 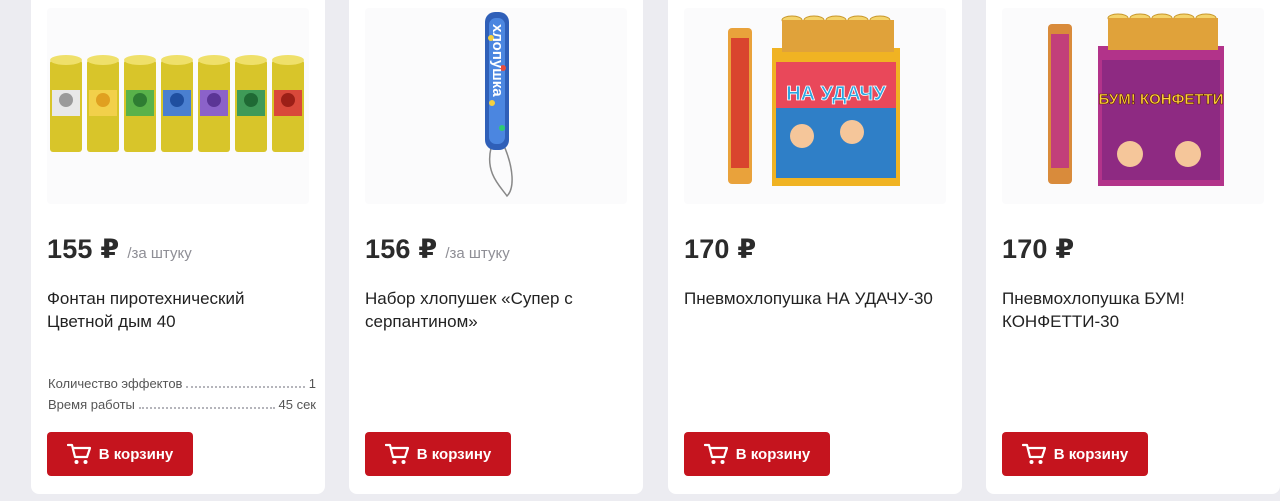 What do you see at coordinates (1133, 310) in the screenshot?
I see `product-title: Пневмохлопушка БУМ! КОНФЕТТИ-30` at bounding box center [1133, 310].